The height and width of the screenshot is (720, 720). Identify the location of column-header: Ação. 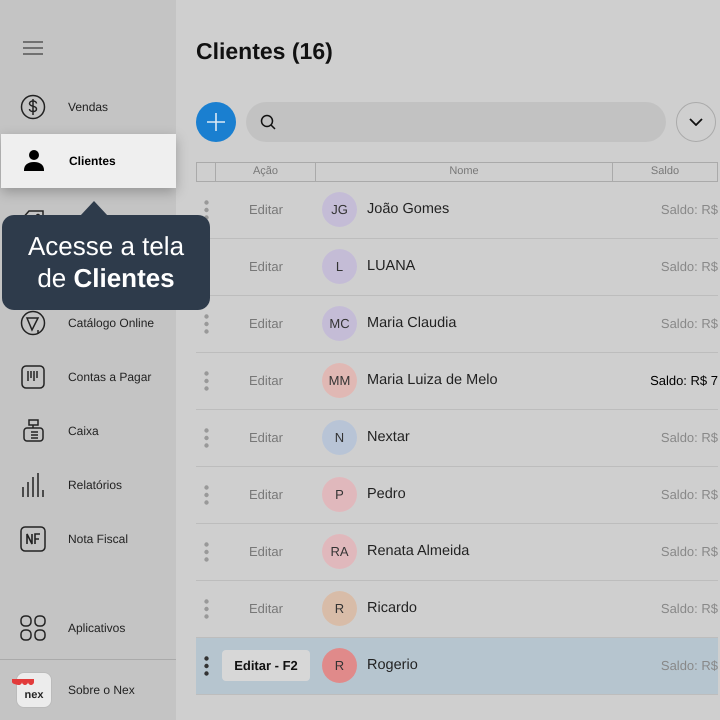
(265, 172).